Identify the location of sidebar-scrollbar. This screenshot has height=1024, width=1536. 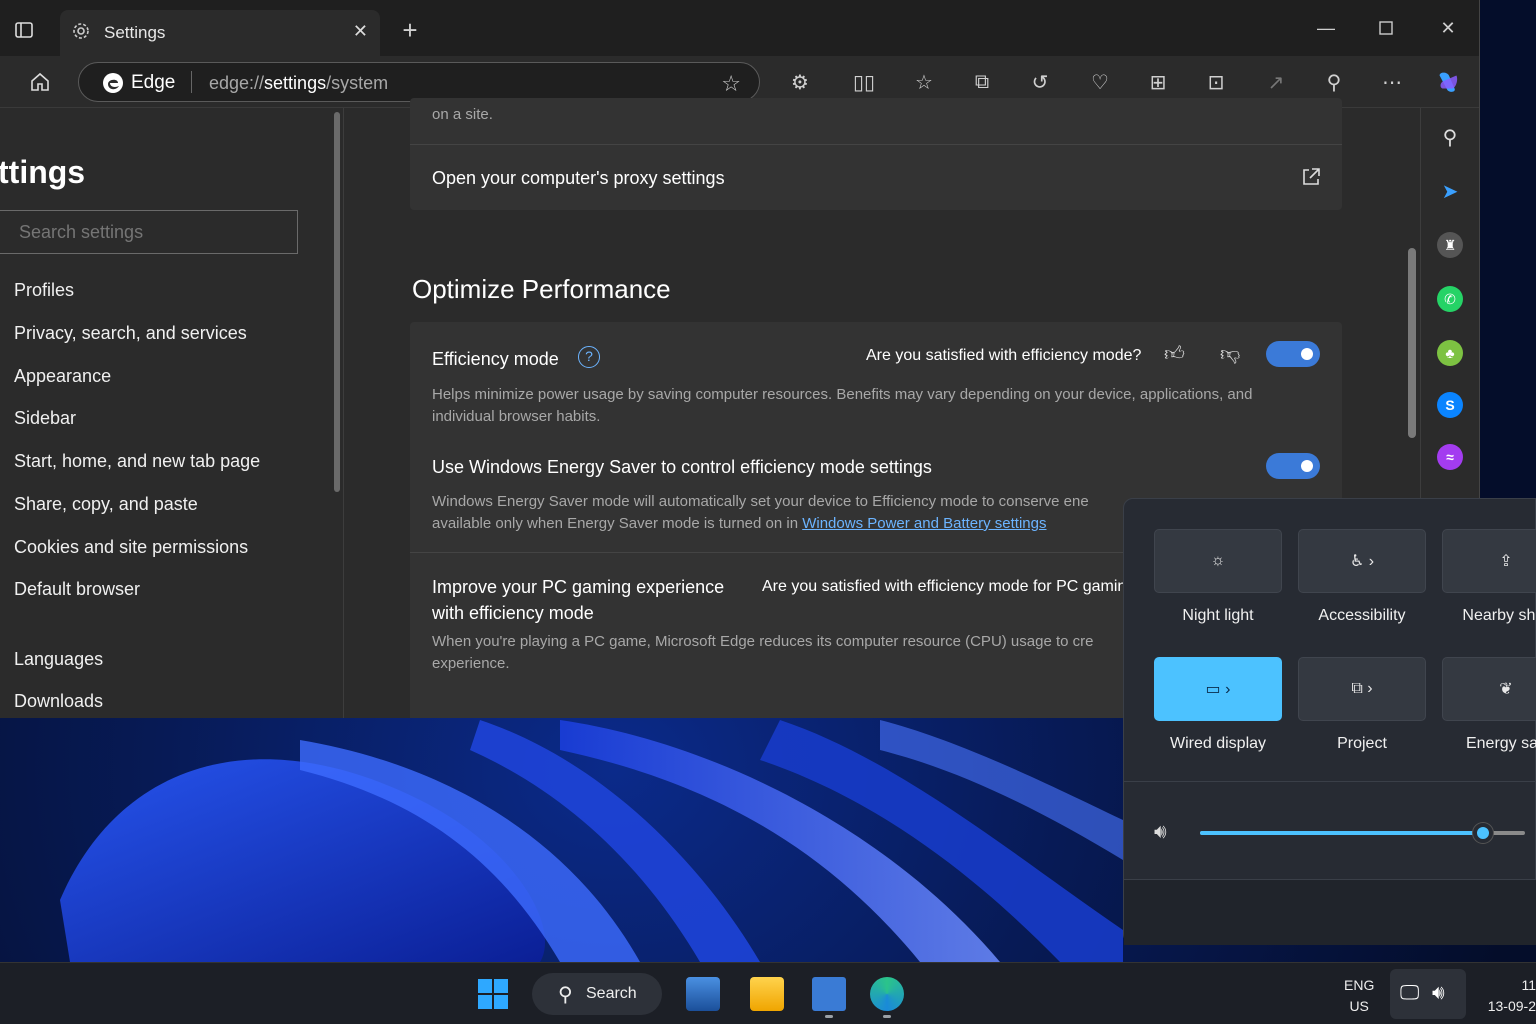
(337, 302).